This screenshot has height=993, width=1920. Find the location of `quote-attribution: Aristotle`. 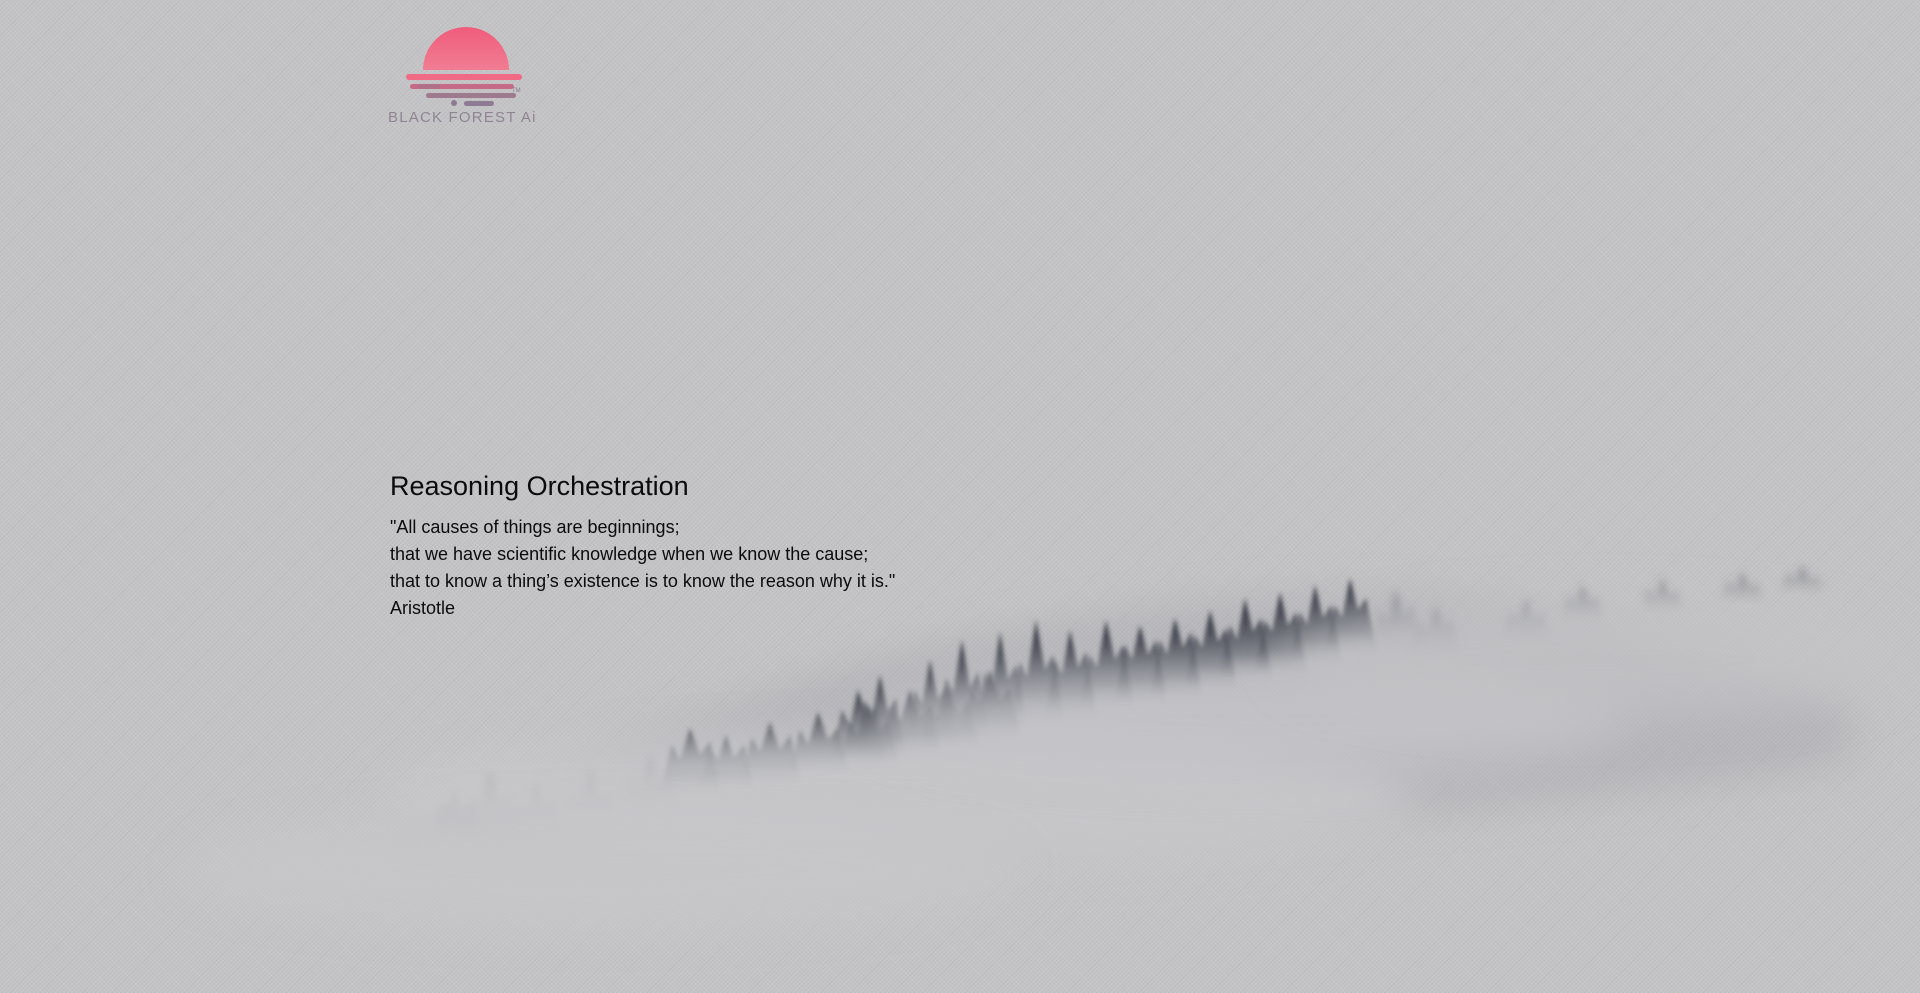

quote-attribution: Aristotle is located at coordinates (423, 608).